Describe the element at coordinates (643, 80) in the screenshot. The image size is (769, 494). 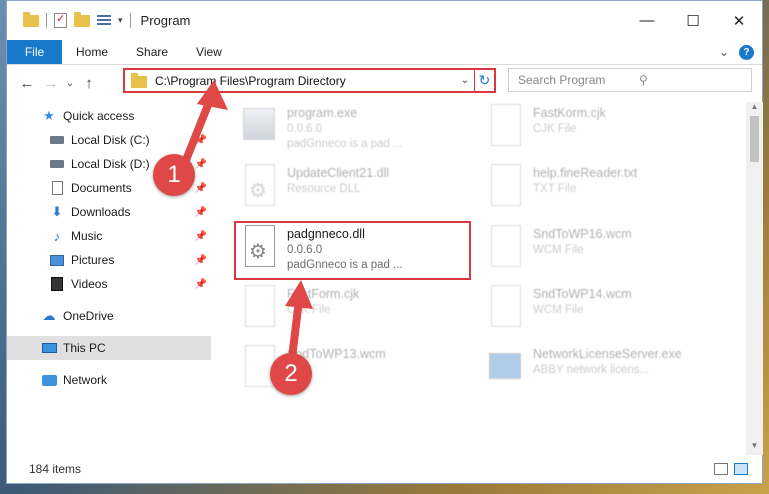
I see `search-icon: ⚲` at that location.